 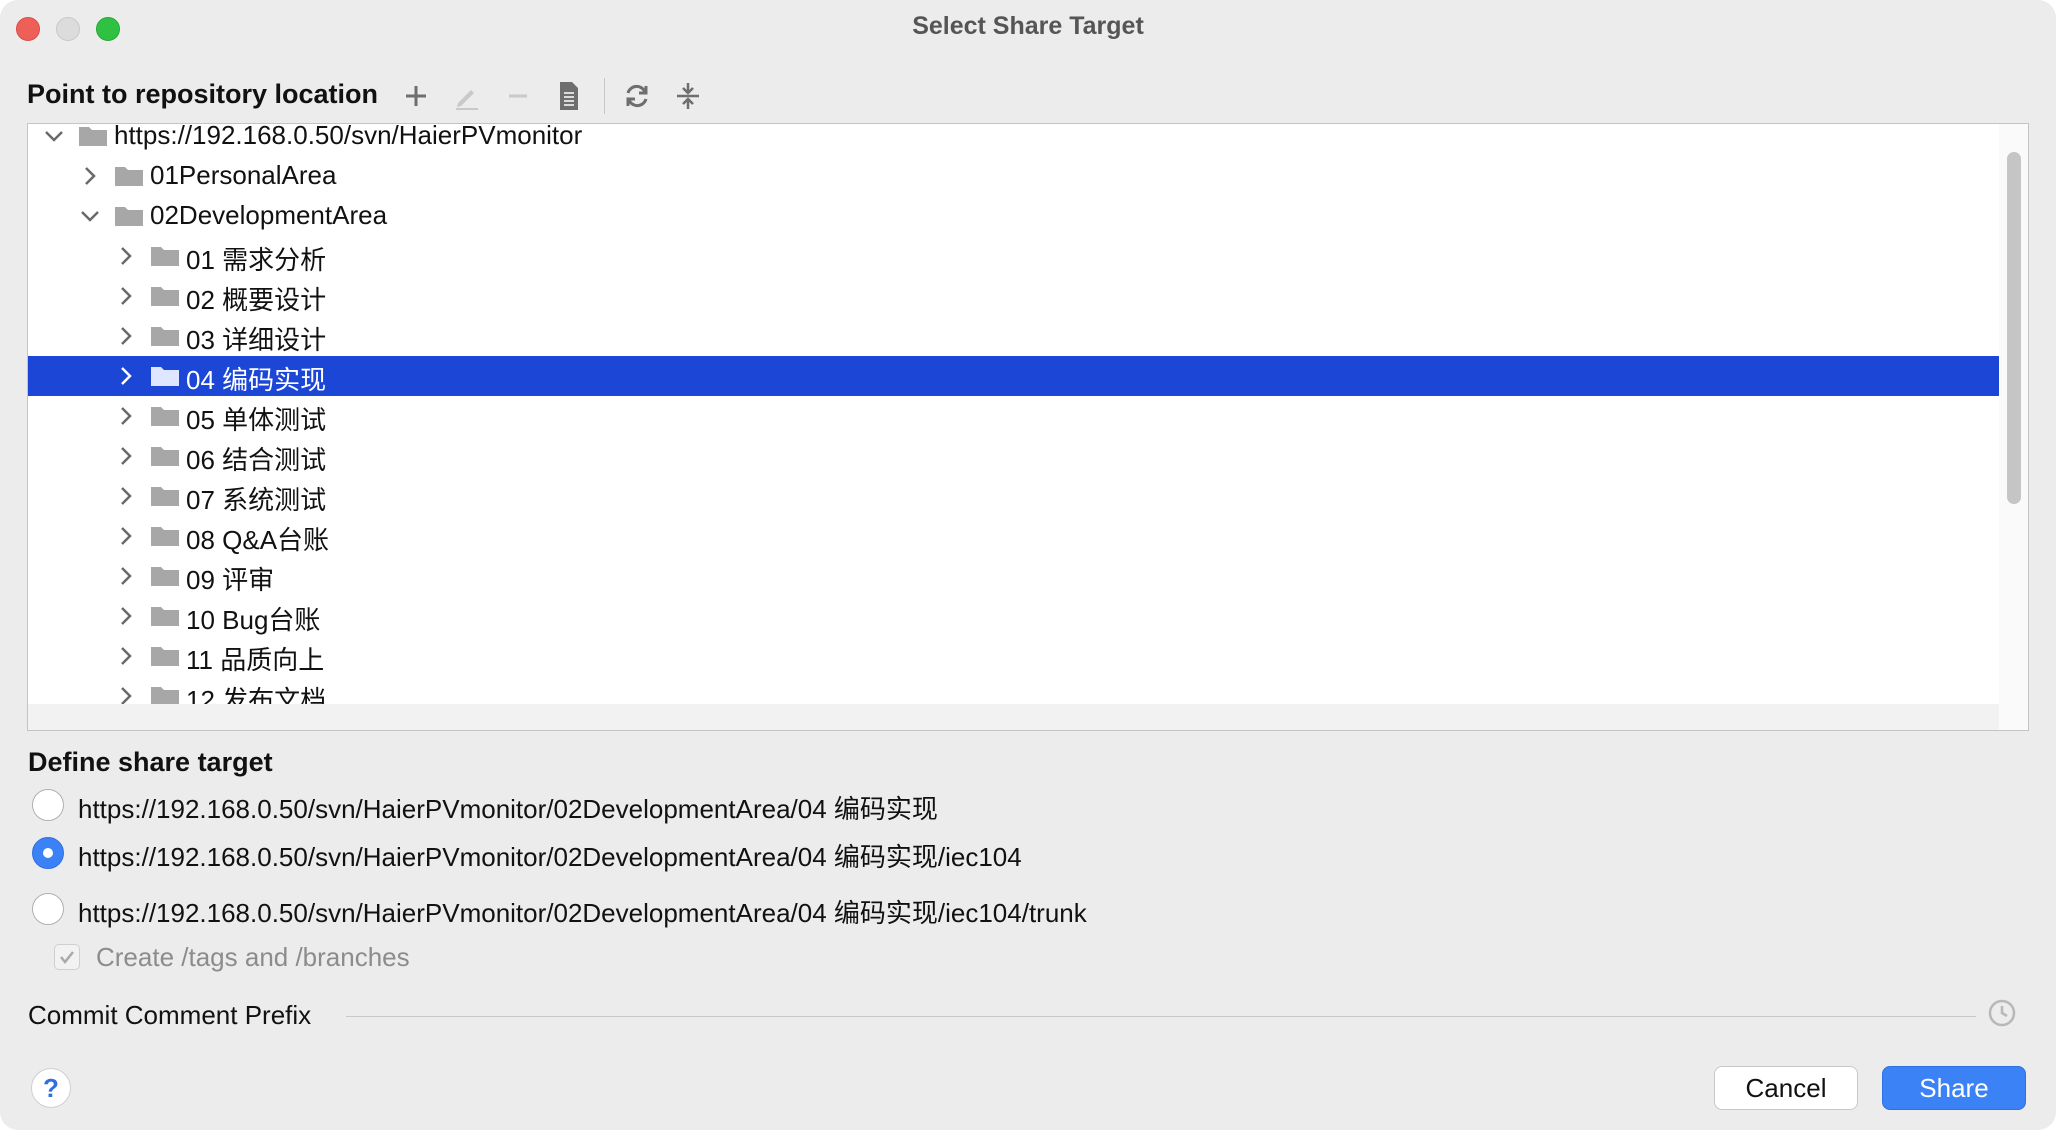 I want to click on tree-row: 07 系统测试, so click(x=1014, y=496).